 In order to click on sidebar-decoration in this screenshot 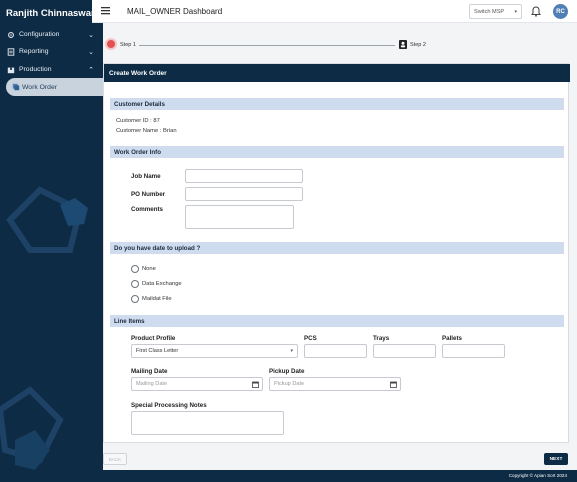, I will do `click(44, 328)`.